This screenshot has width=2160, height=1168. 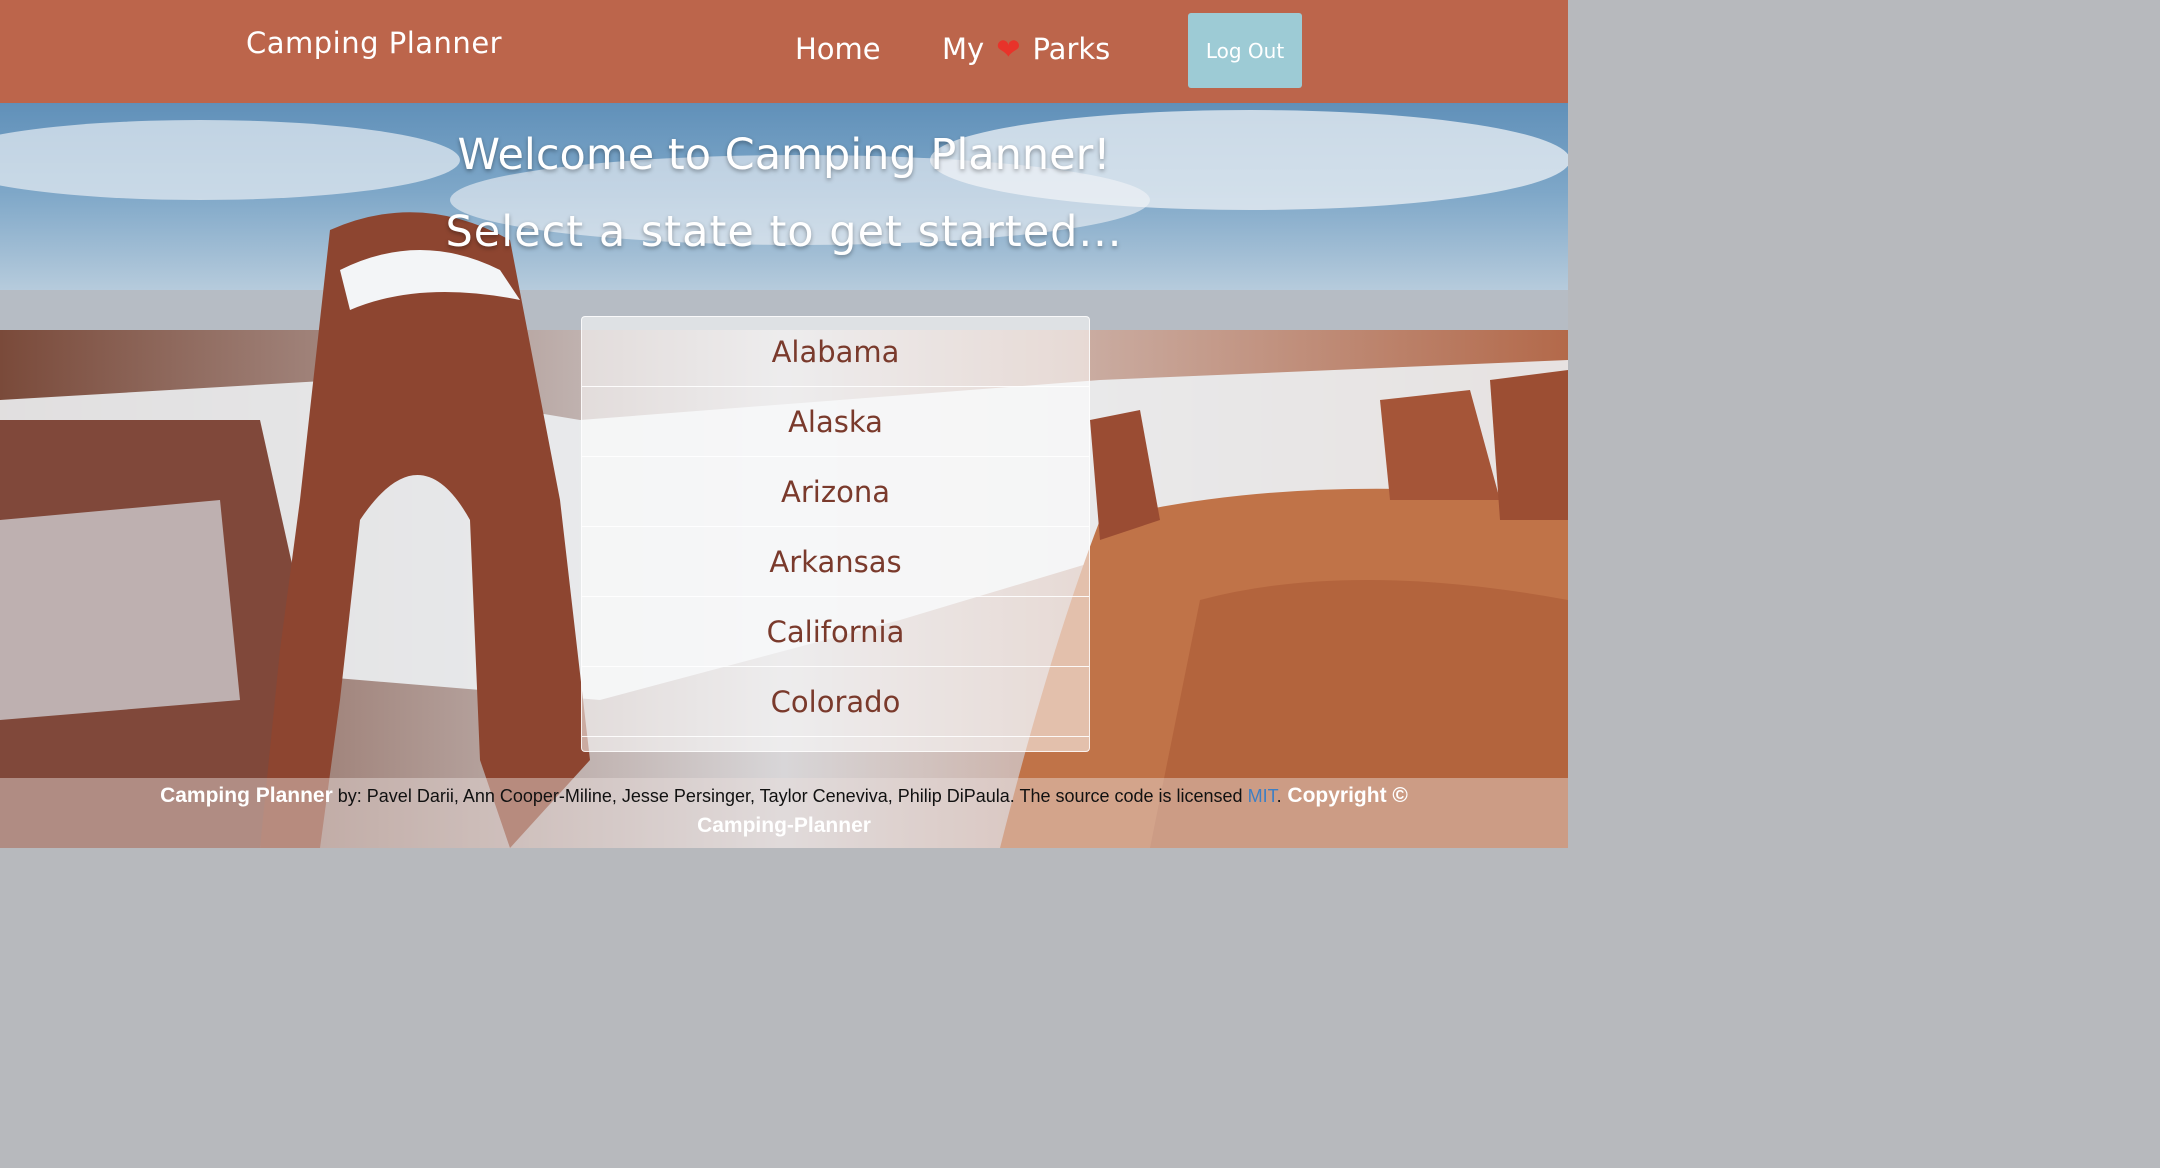 I want to click on heart-icon: ❤, so click(x=1008, y=49).